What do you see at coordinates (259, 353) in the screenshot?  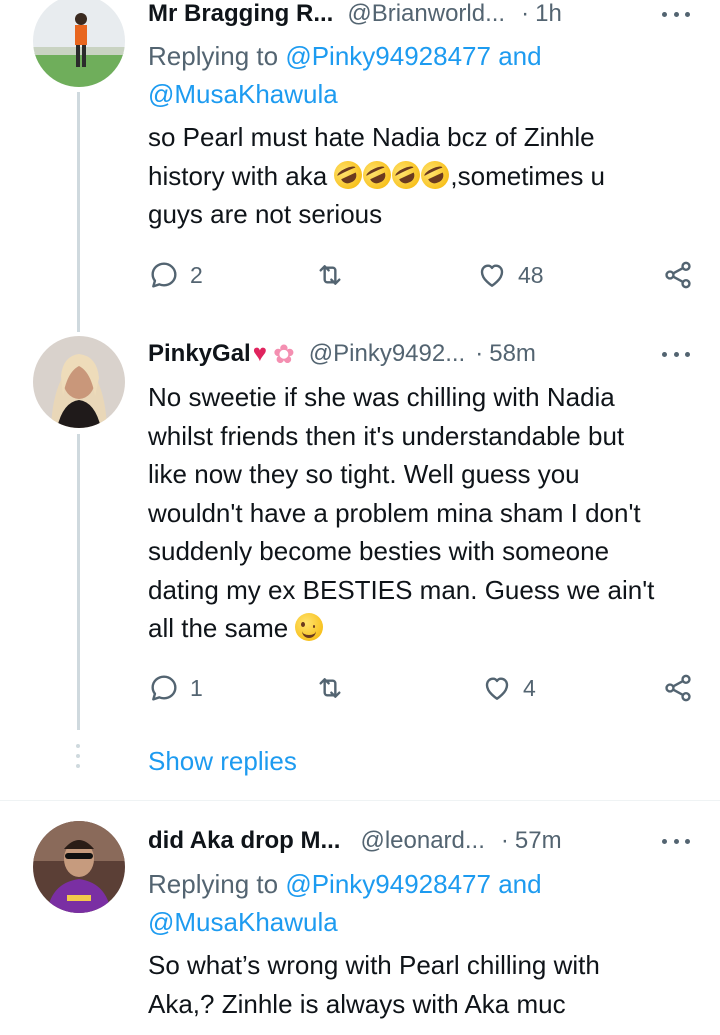 I see `red-heart-icon: ♥` at bounding box center [259, 353].